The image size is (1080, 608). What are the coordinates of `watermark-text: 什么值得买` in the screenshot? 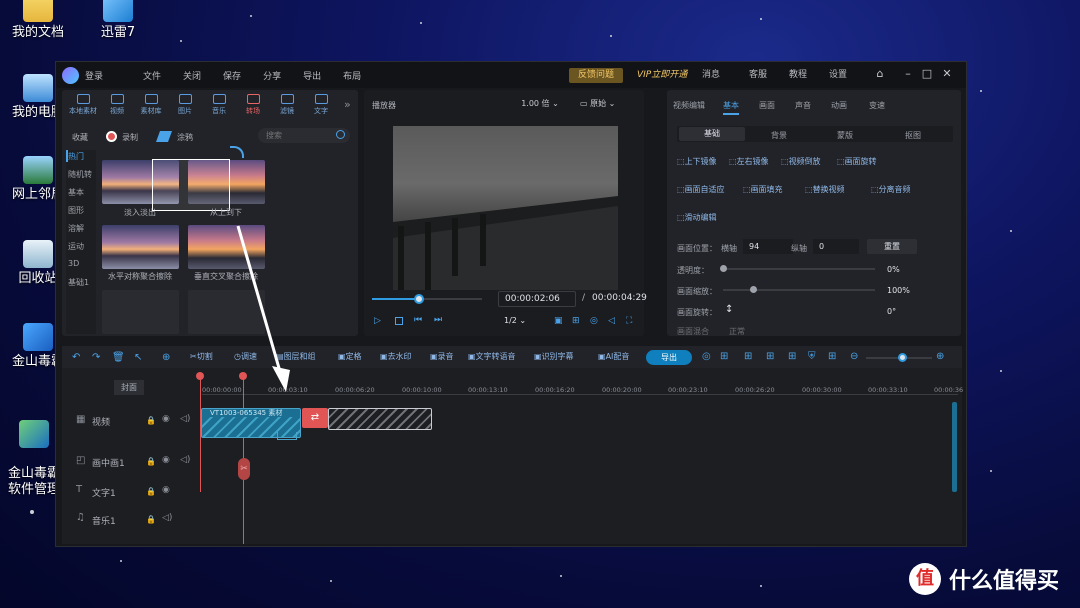 It's located at (1004, 581).